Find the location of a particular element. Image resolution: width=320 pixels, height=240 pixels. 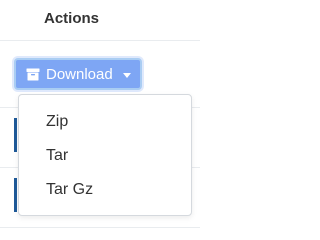

download-button: Download is located at coordinates (78, 74).